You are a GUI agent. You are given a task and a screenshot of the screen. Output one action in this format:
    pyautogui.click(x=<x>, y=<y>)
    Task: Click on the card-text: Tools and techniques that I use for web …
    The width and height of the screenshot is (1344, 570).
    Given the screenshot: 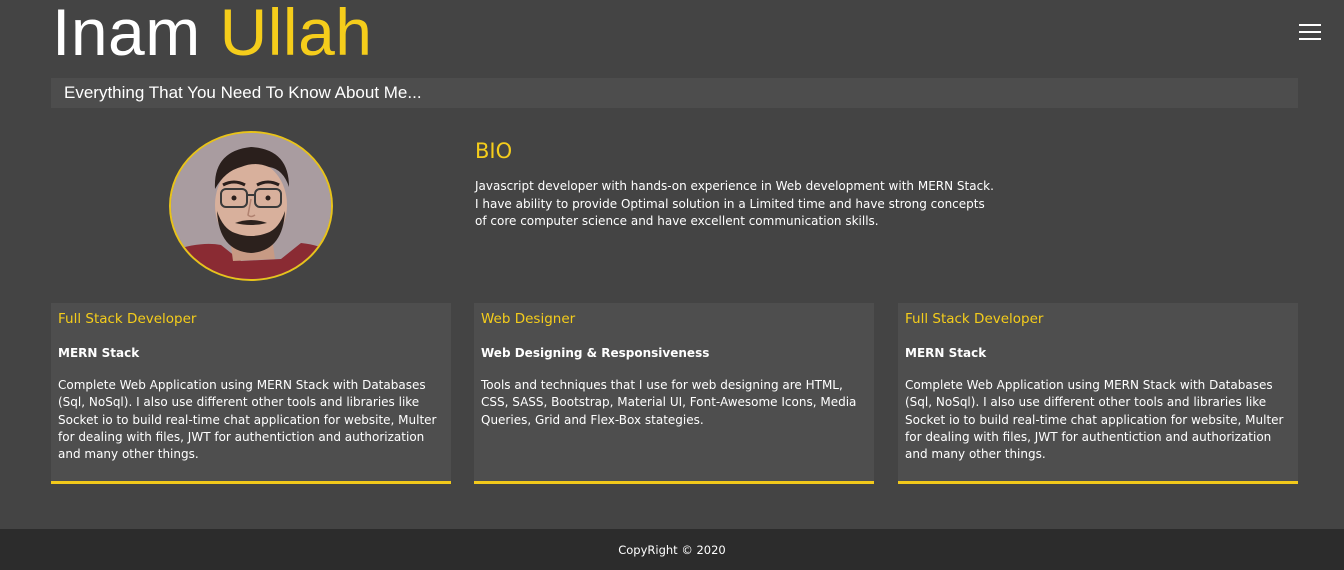 What is the action you would take?
    pyautogui.click(x=669, y=402)
    